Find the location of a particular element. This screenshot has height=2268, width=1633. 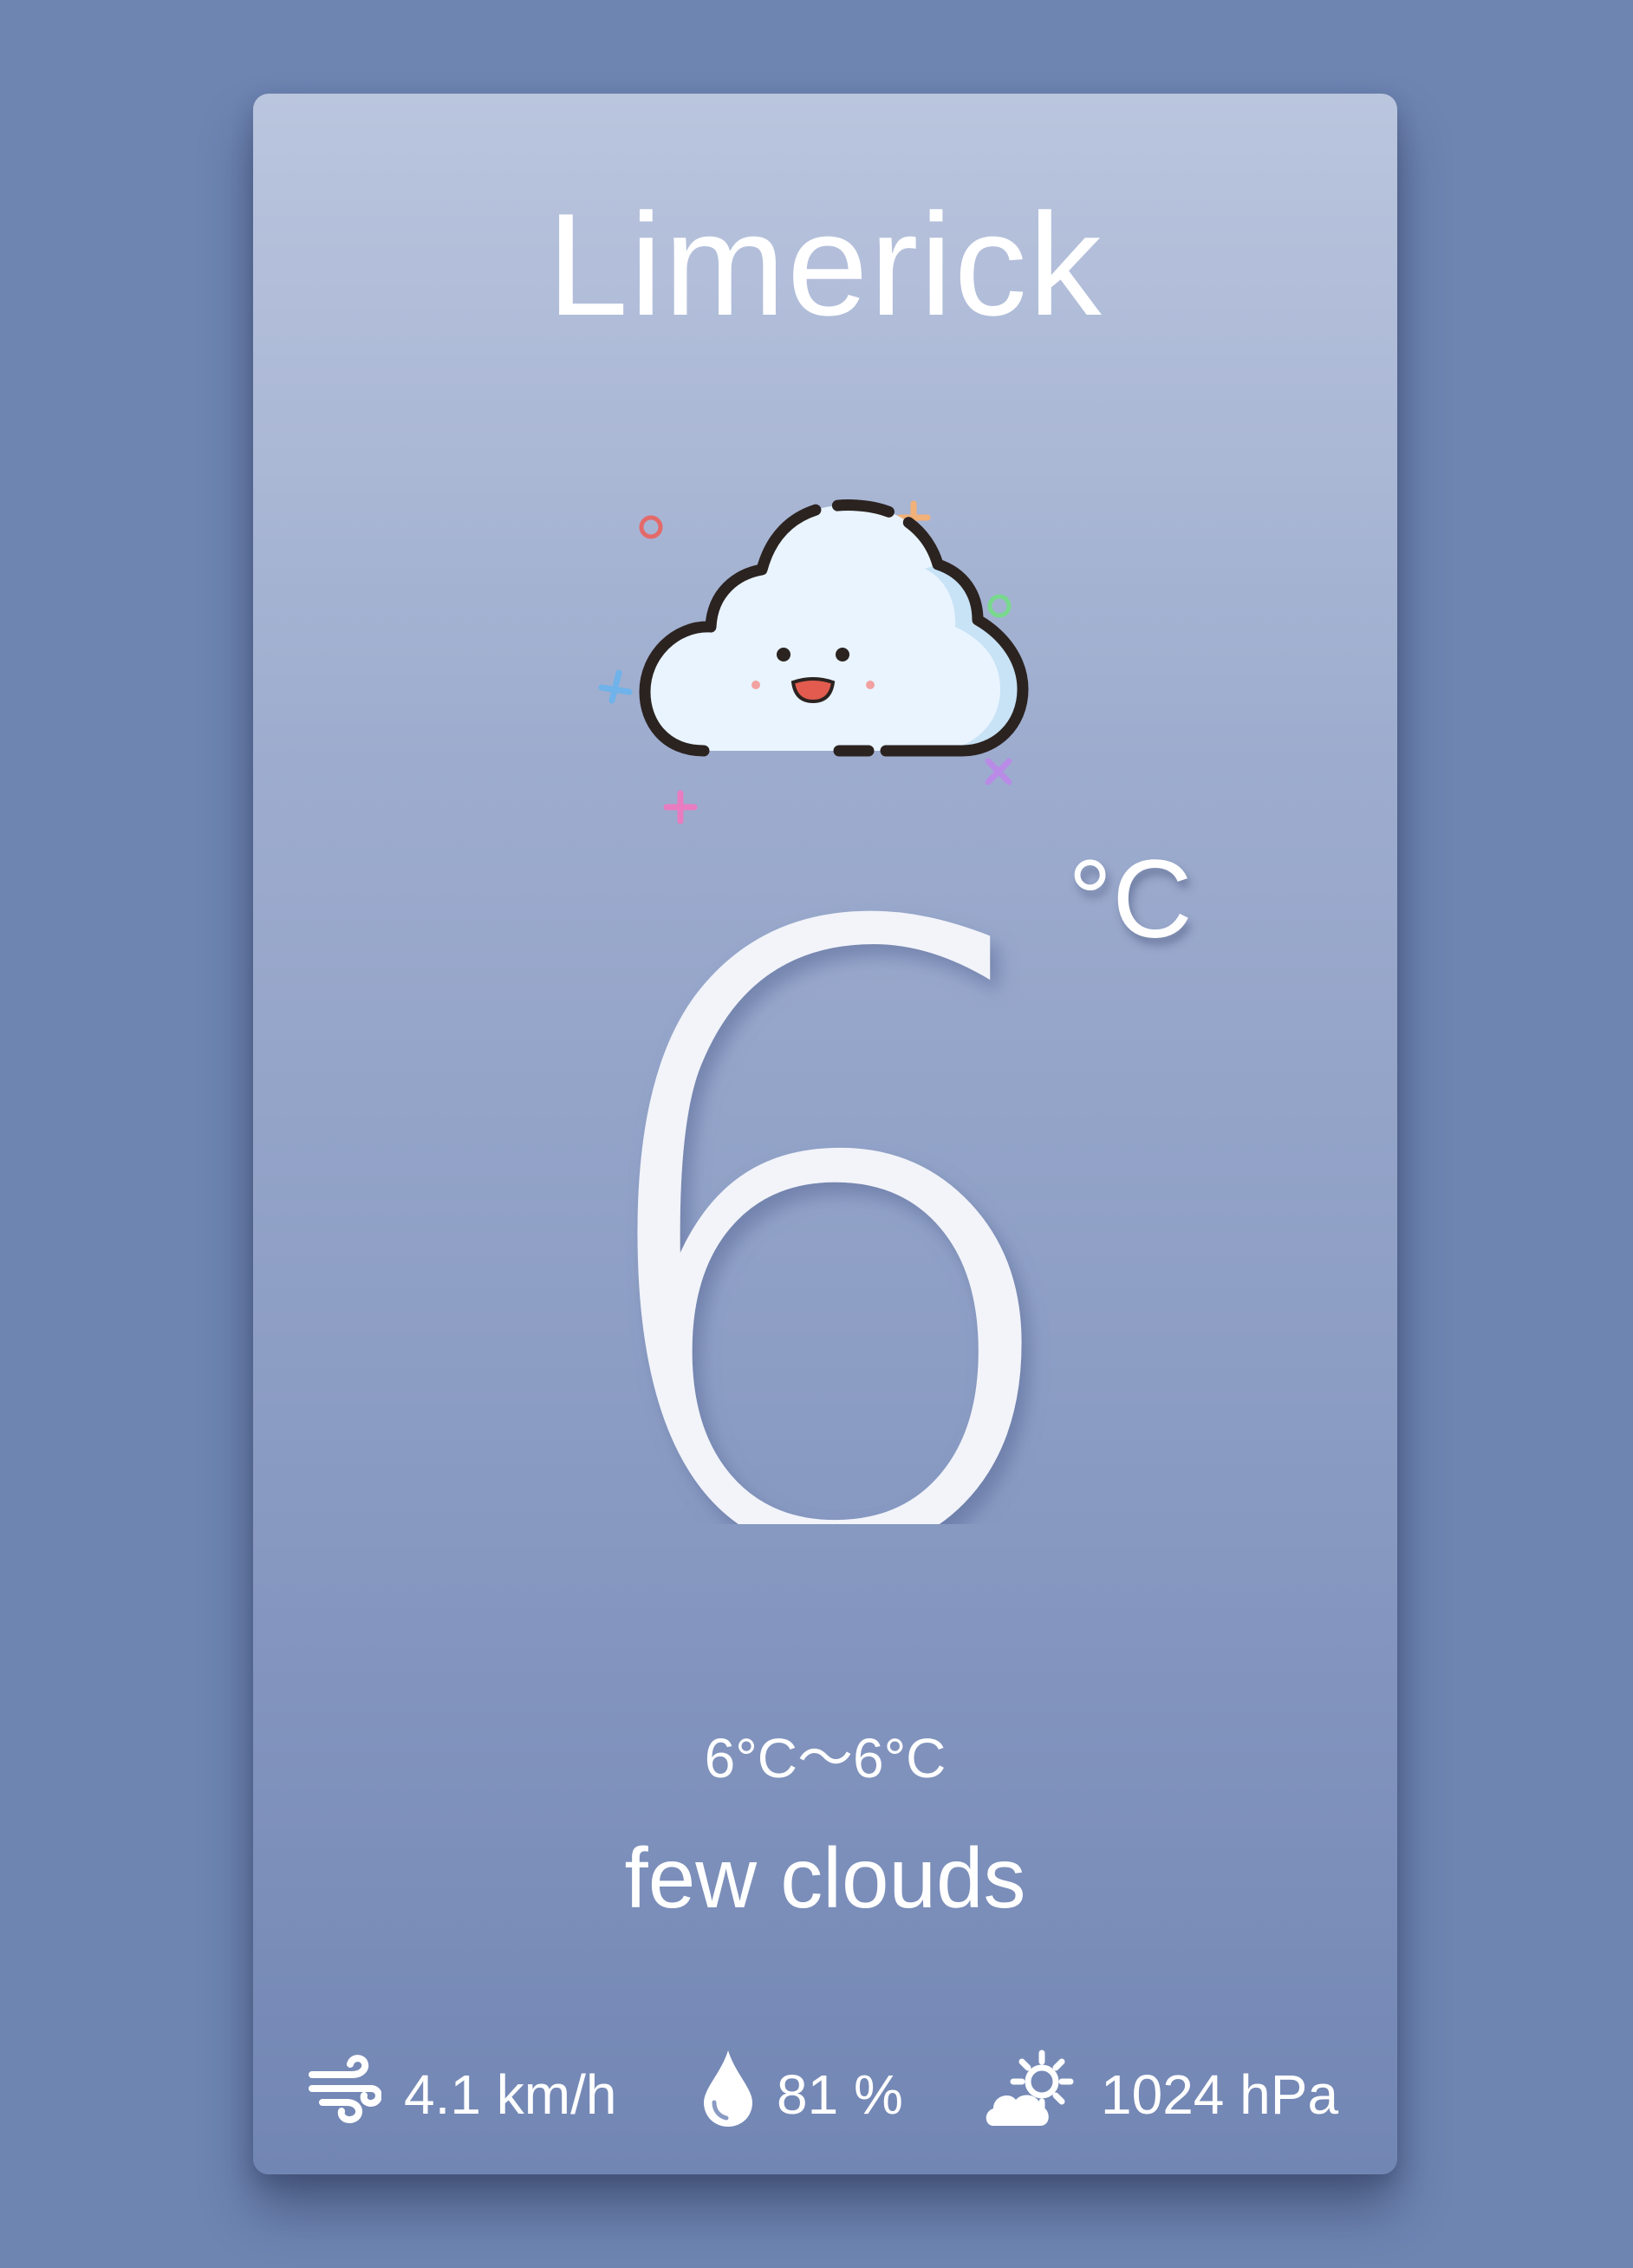

temperature-number: 6 is located at coordinates (825, 1151).